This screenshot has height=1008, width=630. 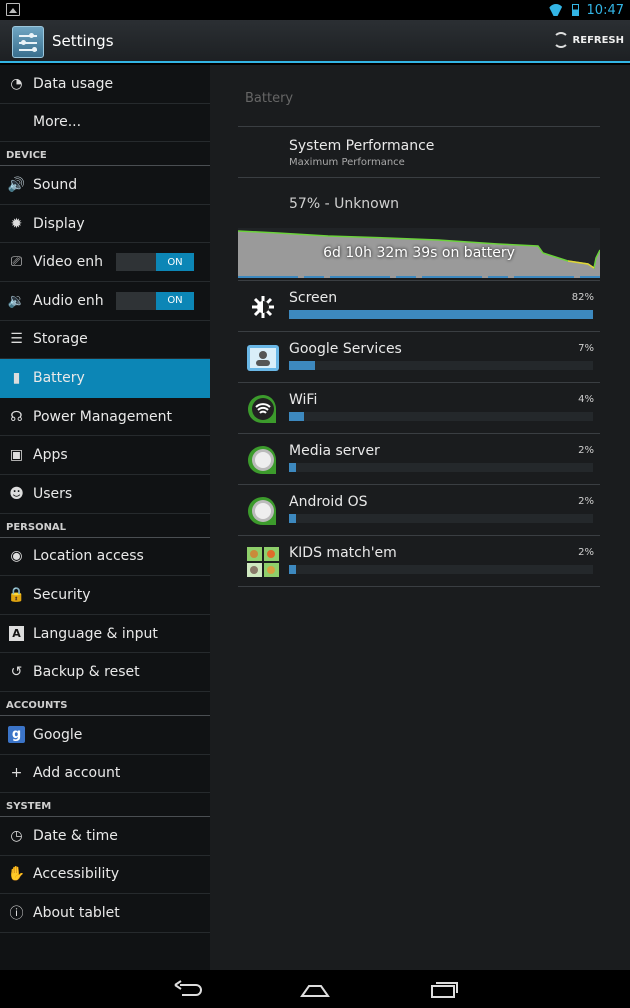 I want to click on clock: 10:47, so click(x=605, y=10).